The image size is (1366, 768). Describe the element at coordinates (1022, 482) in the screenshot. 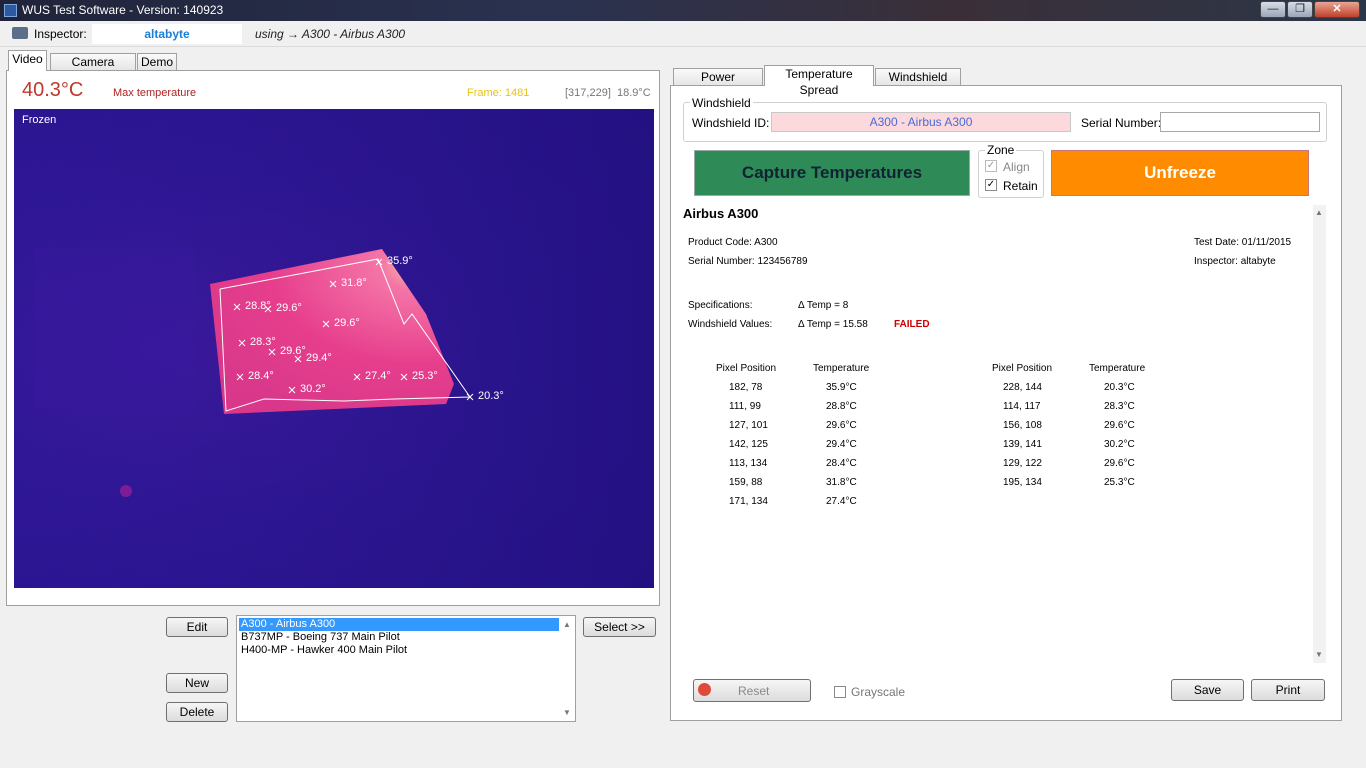

I see `pixel-position-cell: 195, 134` at that location.